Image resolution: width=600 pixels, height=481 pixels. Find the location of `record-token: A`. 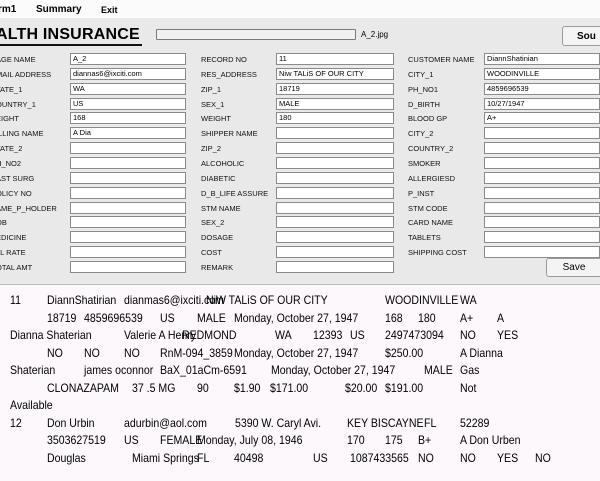

record-token: A is located at coordinates (501, 317).